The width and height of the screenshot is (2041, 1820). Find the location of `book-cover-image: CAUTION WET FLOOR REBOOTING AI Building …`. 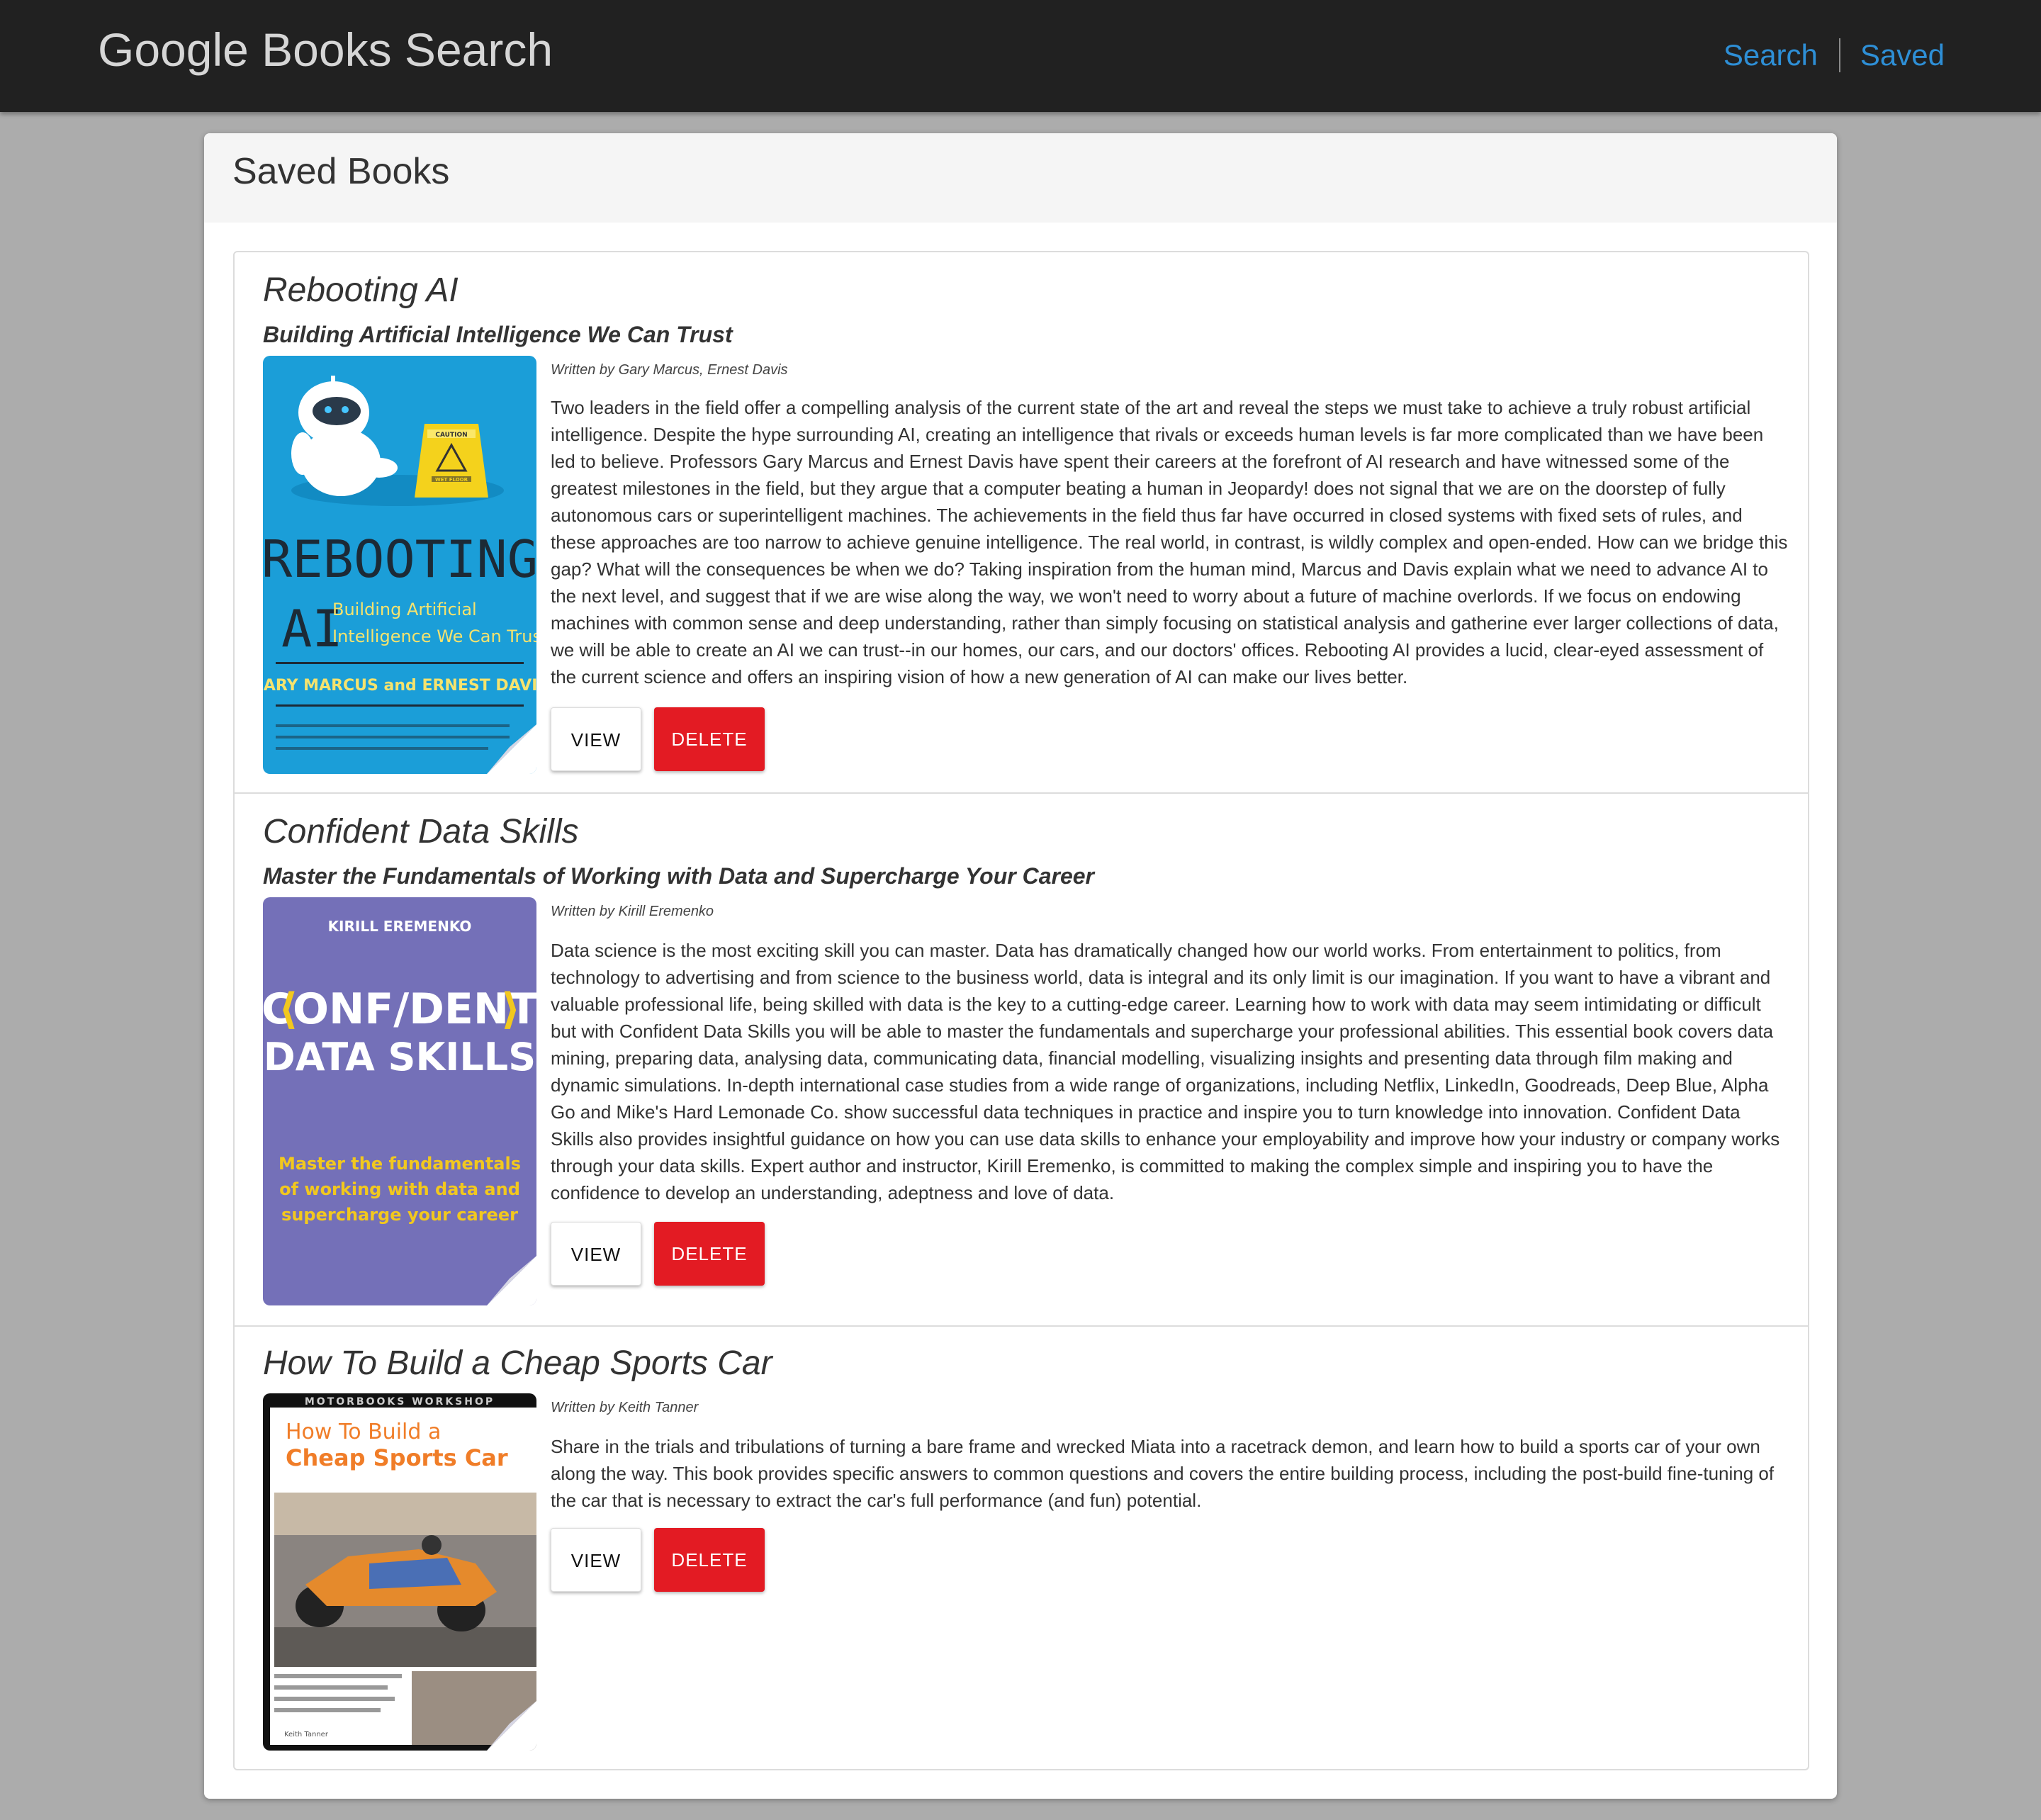

book-cover-image: CAUTION WET FLOOR REBOOTING AI Building … is located at coordinates (399, 565).